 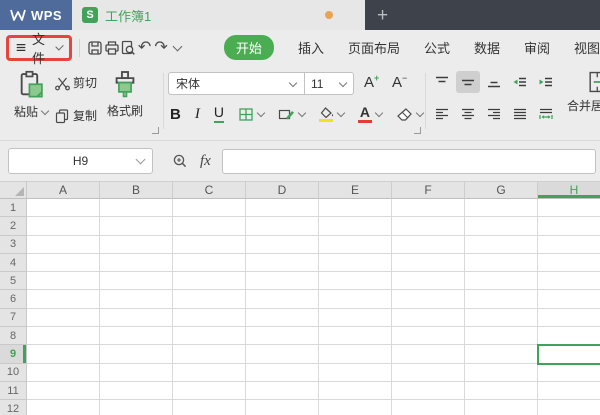 I want to click on clipboard-dialog-launcher, so click(x=155, y=130).